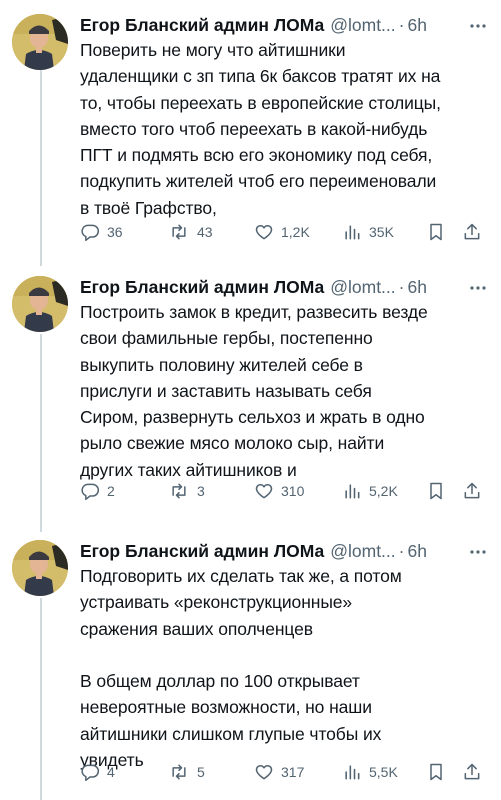 This screenshot has height=800, width=501. Describe the element at coordinates (381, 232) in the screenshot. I see `views-count: 35K` at that location.